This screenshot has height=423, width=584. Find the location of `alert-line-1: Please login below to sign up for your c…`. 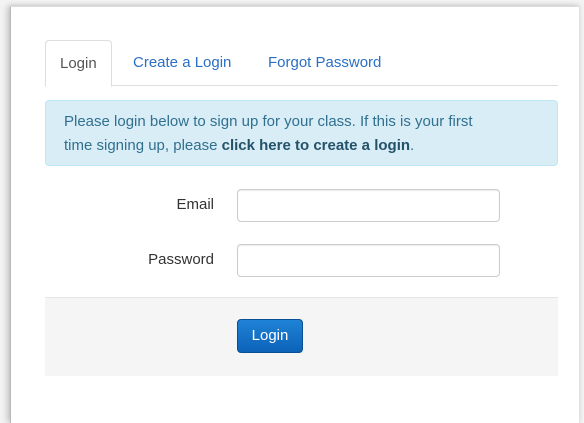

alert-line-1: Please login below to sign up for your c… is located at coordinates (268, 121).